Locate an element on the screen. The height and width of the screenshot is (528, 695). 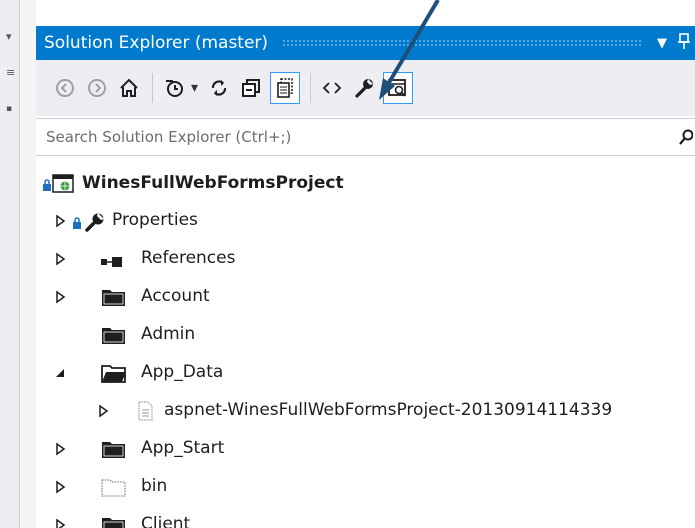
forward-icon is located at coordinates (97, 88).